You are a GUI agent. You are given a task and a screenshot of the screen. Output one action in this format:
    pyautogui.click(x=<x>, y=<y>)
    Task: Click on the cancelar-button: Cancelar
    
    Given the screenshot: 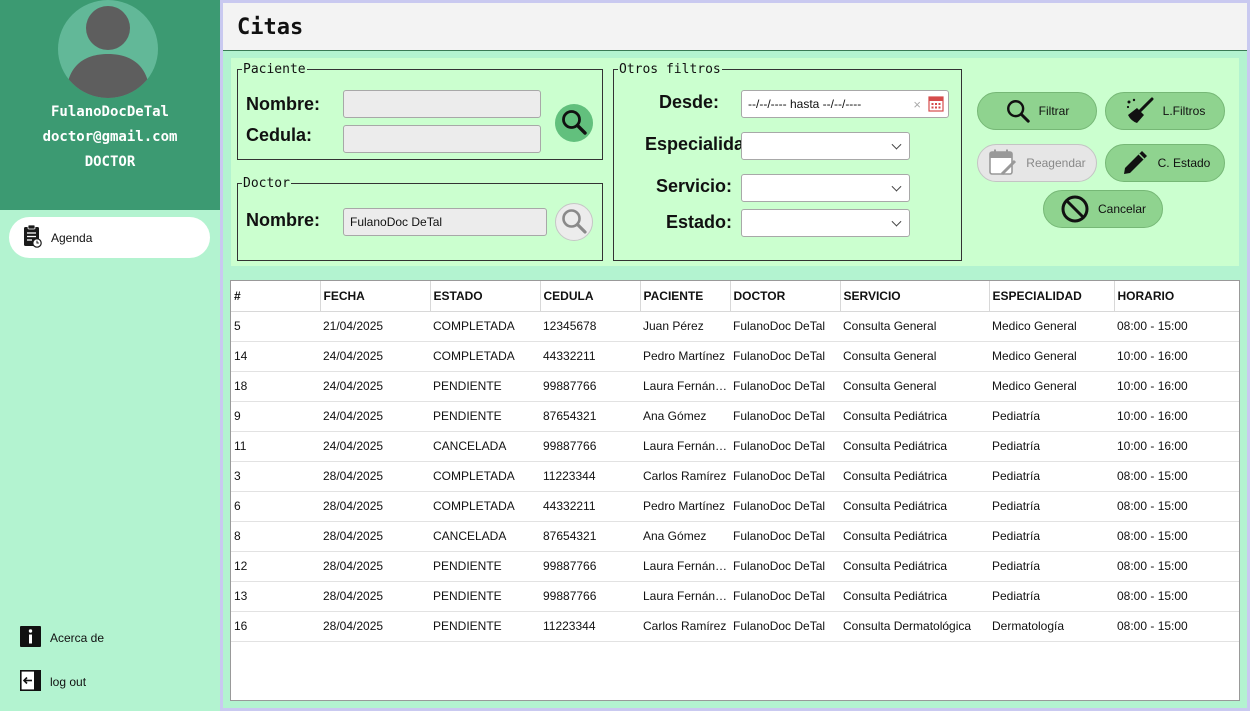 What is the action you would take?
    pyautogui.click(x=1103, y=209)
    